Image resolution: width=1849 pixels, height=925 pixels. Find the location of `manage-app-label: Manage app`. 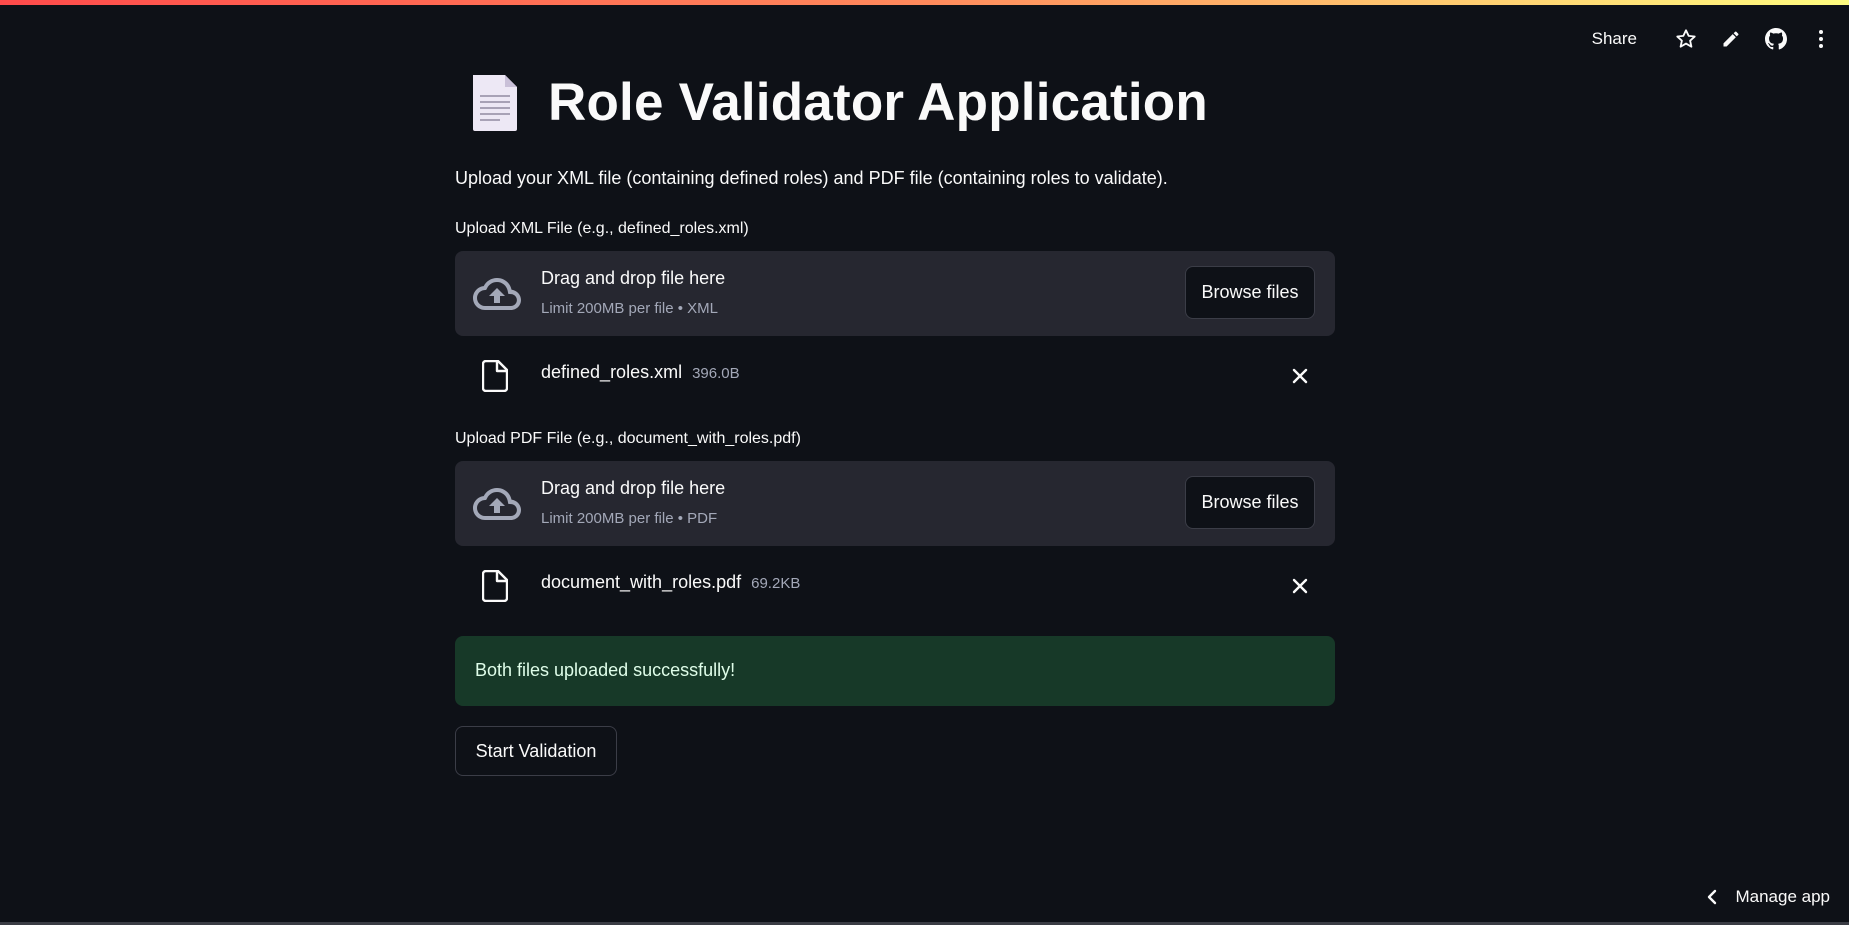

manage-app-label: Manage app is located at coordinates (1782, 896).